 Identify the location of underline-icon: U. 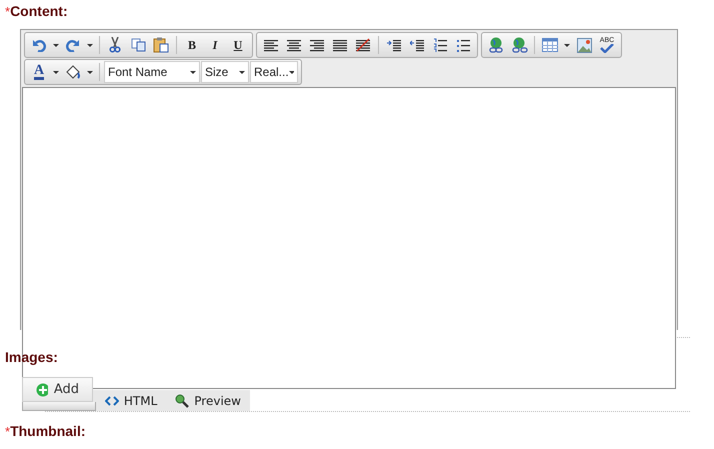
(238, 45).